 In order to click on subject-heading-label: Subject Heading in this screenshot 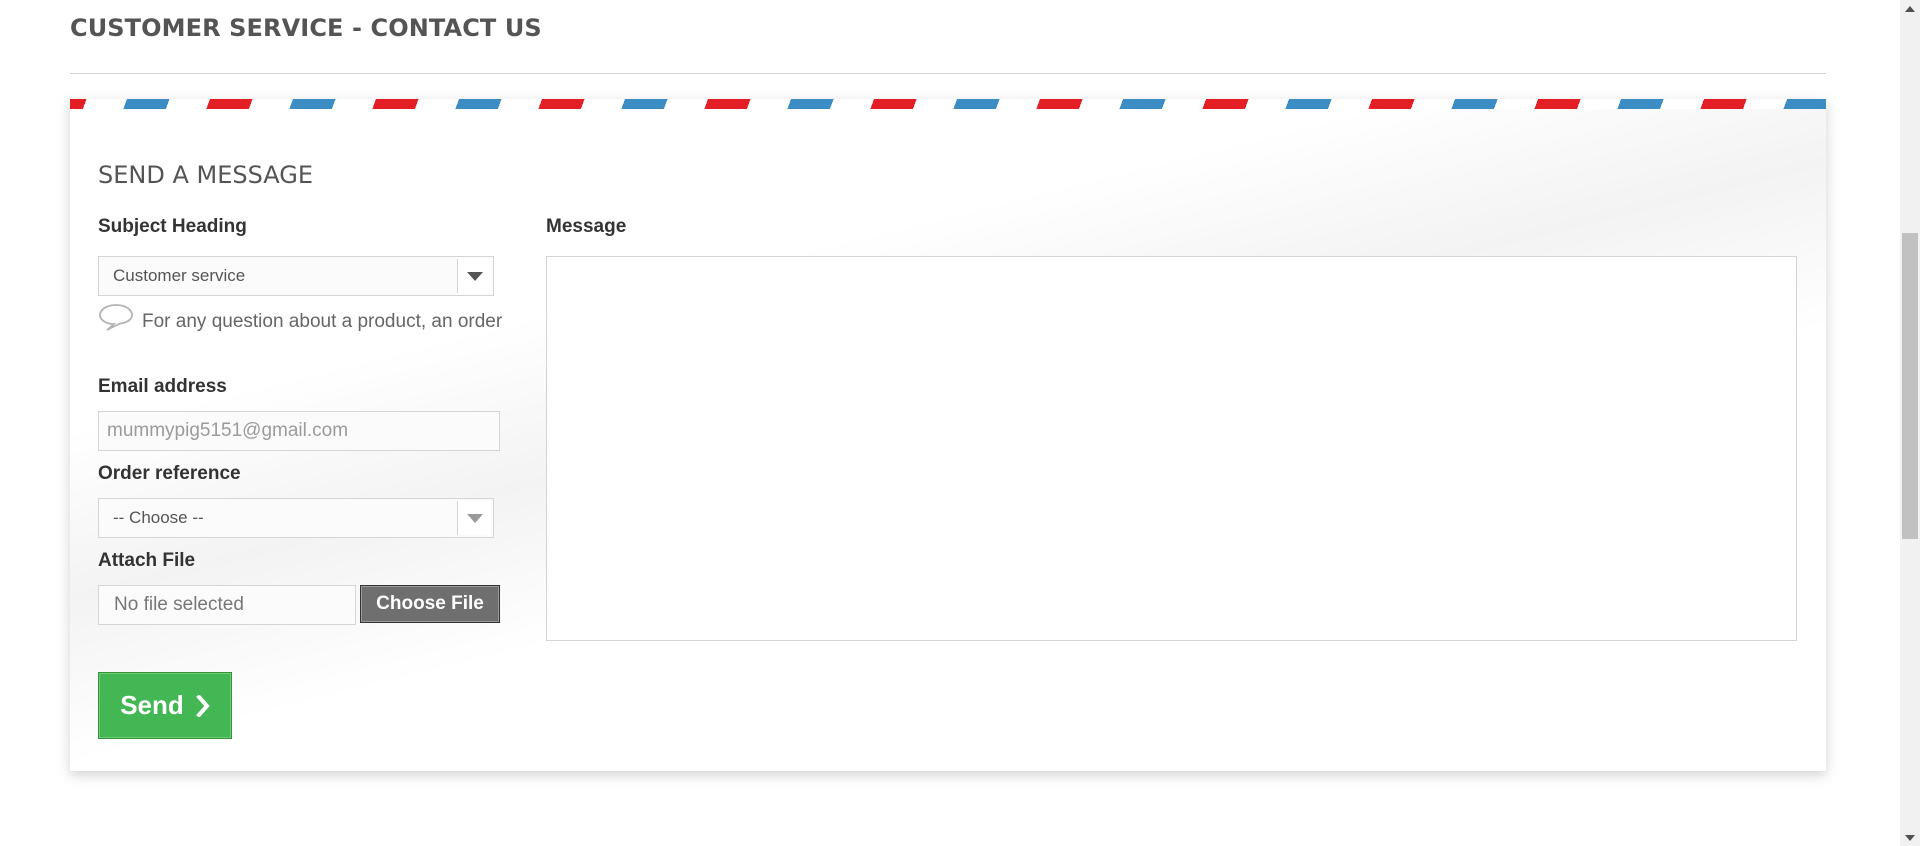, I will do `click(172, 226)`.